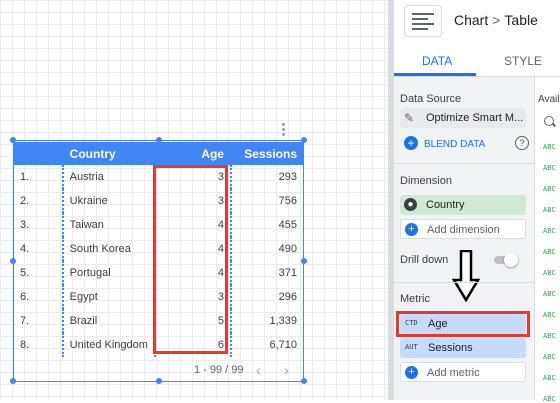  What do you see at coordinates (266, 153) in the screenshot?
I see `header-sessions: Sessions` at bounding box center [266, 153].